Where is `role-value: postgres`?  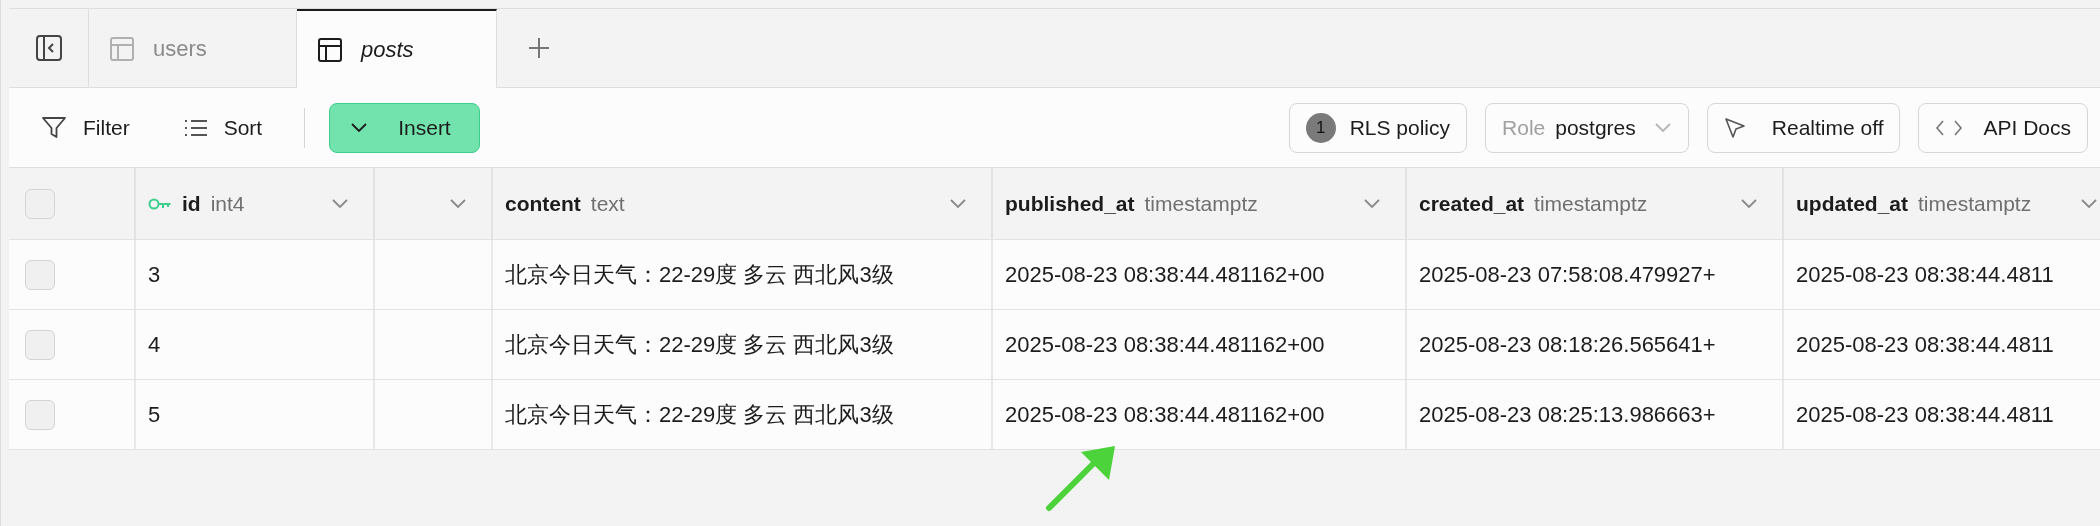
role-value: postgres is located at coordinates (1595, 127).